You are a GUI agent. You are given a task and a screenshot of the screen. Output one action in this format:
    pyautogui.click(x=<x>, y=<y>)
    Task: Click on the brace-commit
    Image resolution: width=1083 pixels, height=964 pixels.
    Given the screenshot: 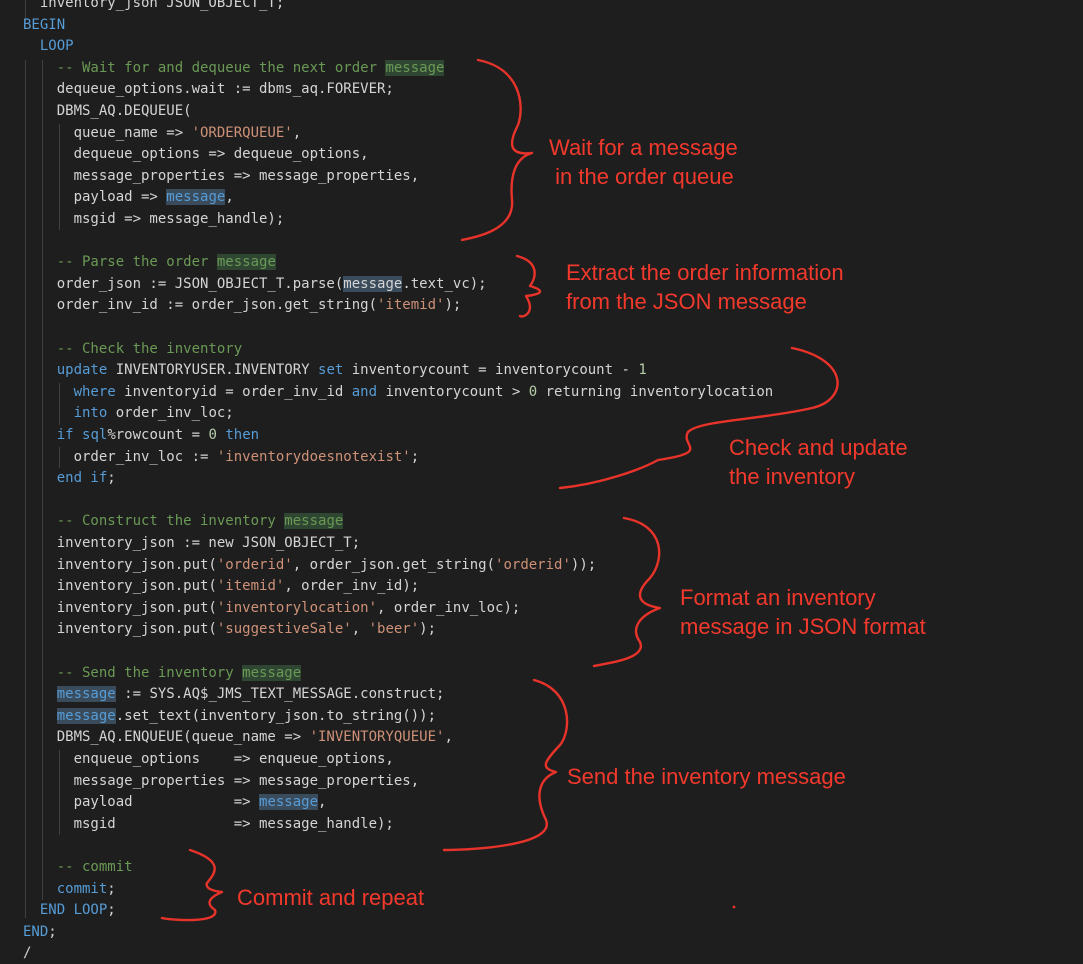 What is the action you would take?
    pyautogui.click(x=192, y=885)
    